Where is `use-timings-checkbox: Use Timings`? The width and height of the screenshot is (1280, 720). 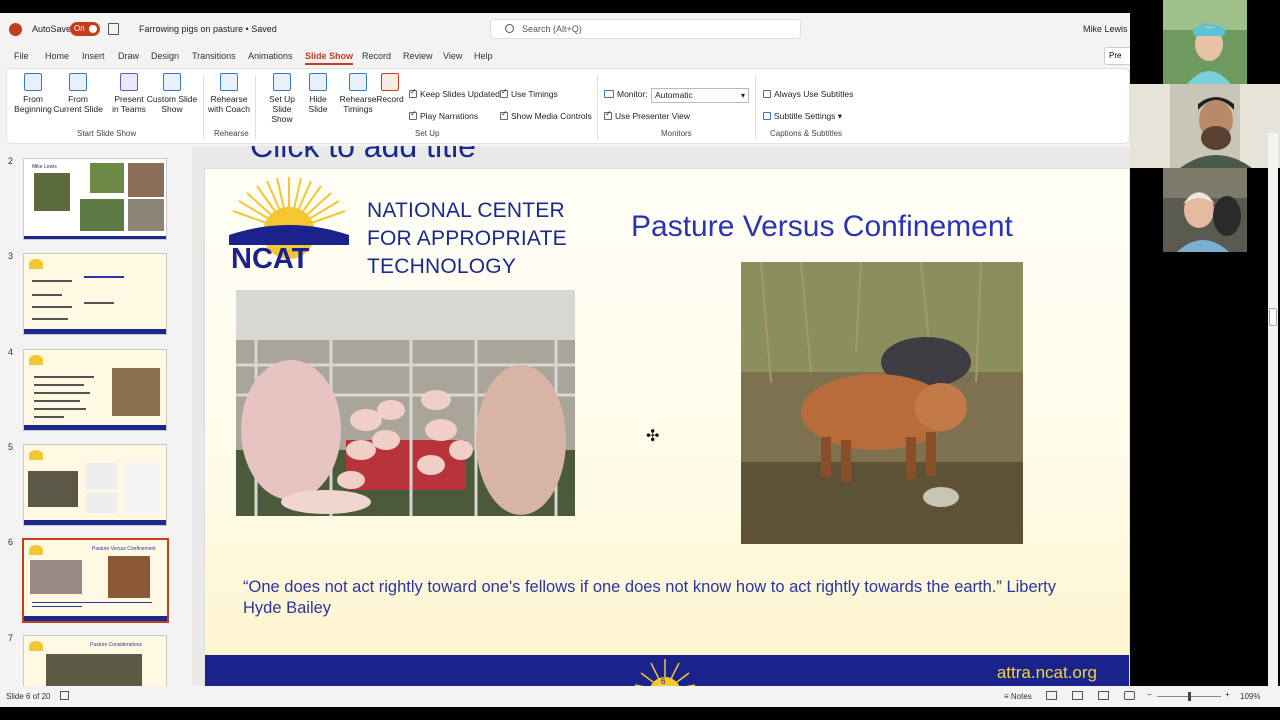 use-timings-checkbox: Use Timings is located at coordinates (529, 93).